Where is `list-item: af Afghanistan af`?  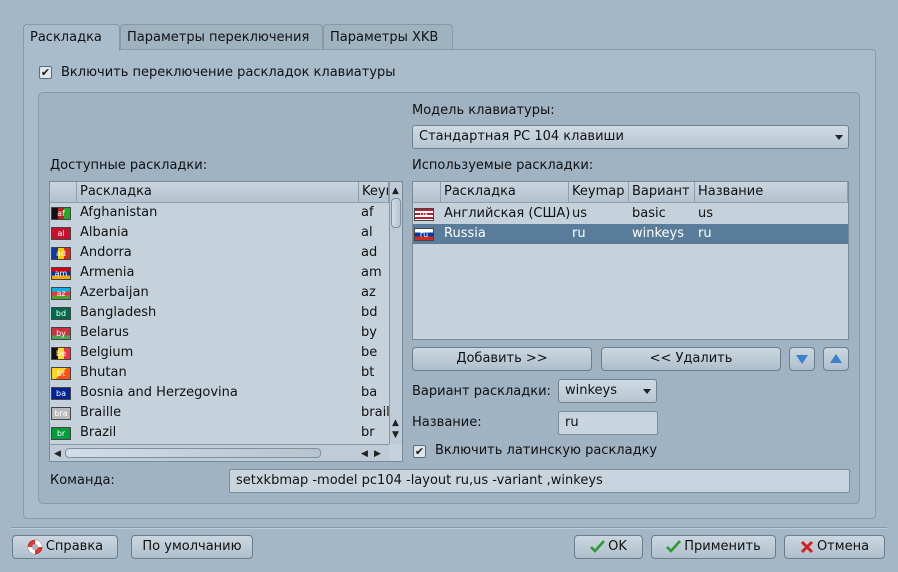 list-item: af Afghanistan af is located at coordinates (219, 213).